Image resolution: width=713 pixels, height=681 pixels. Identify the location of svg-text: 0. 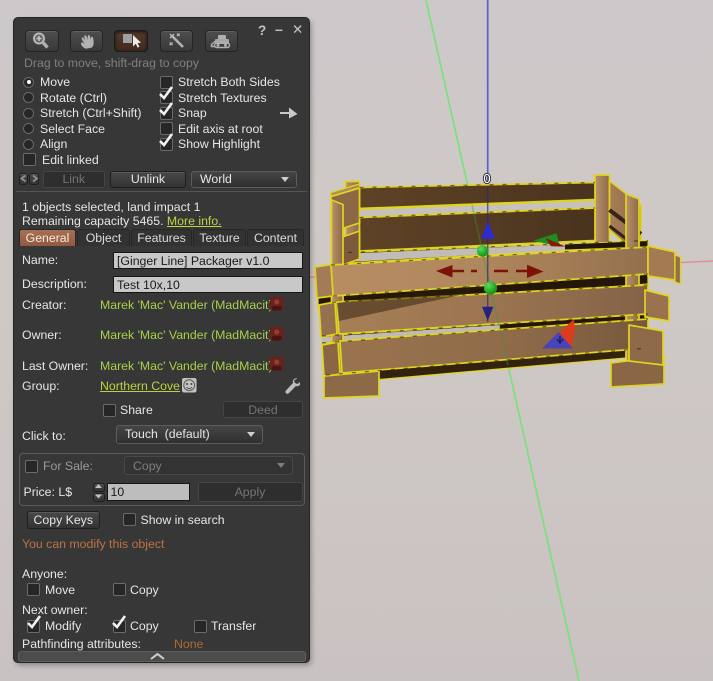
(486, 178).